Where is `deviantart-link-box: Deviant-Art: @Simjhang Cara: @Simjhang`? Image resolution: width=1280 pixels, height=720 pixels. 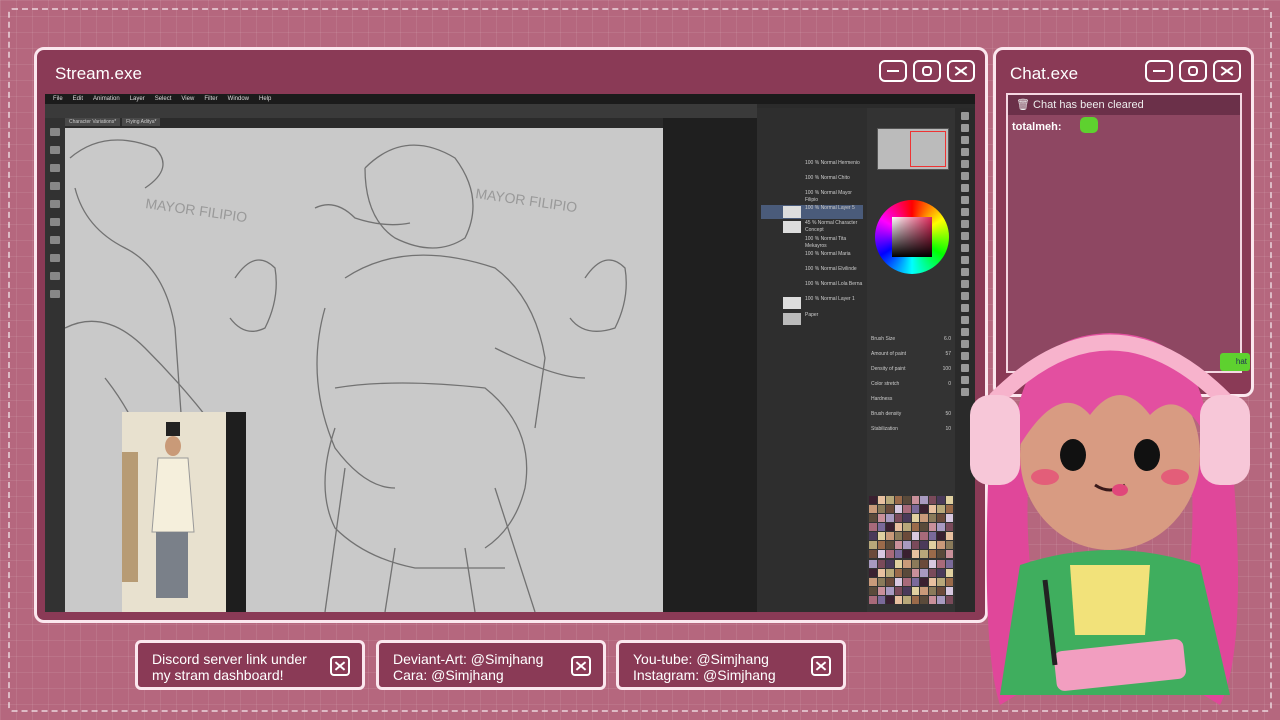 deviantart-link-box: Deviant-Art: @Simjhang Cara: @Simjhang is located at coordinates (491, 665).